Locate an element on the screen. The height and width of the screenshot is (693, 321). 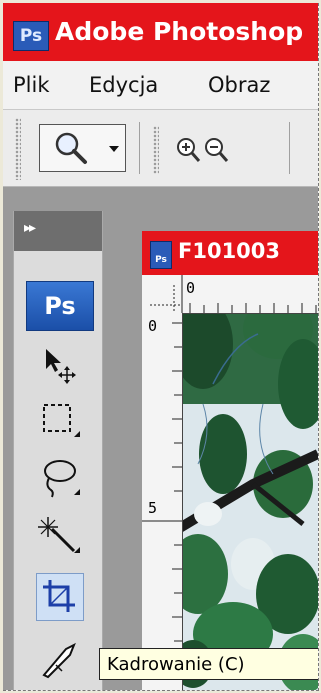
magic-wand-icon is located at coordinates (59, 535).